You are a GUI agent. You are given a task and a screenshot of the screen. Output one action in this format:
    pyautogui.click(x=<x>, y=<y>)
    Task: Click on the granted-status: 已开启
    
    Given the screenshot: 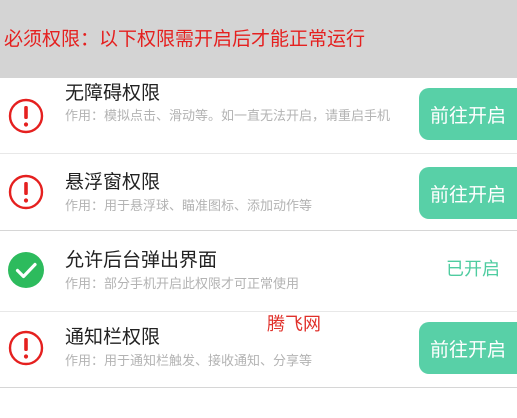 What is the action you would take?
    pyautogui.click(x=473, y=269)
    